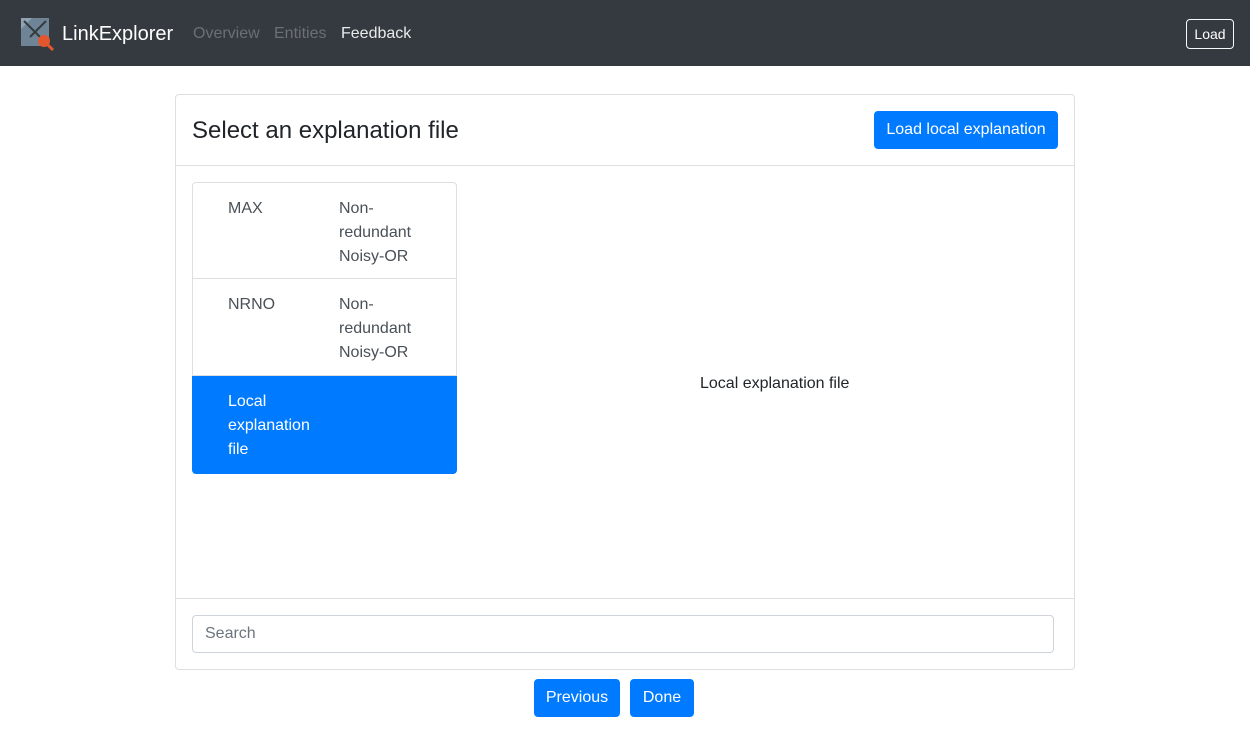  Describe the element at coordinates (966, 130) in the screenshot. I see `load-local-explanation-button: Load local explanation` at that location.